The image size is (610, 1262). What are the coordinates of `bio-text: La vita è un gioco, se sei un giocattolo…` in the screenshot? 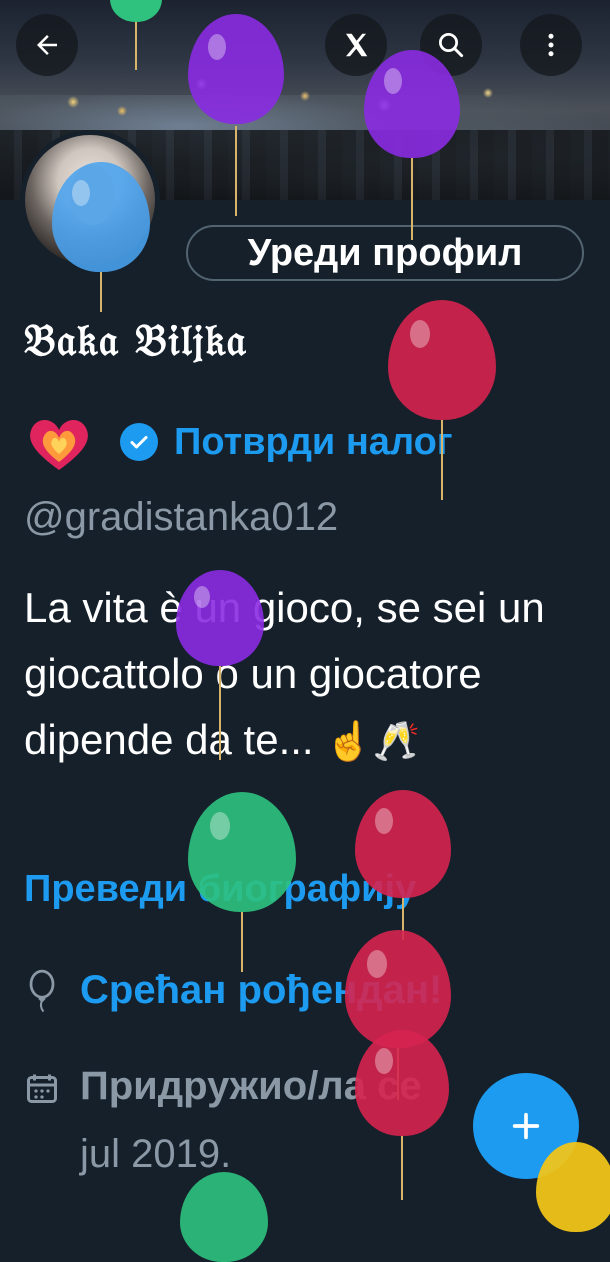 It's located at (284, 673).